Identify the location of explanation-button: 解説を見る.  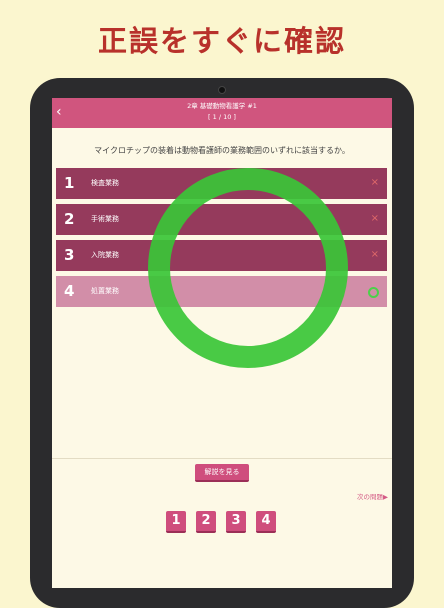
(222, 473).